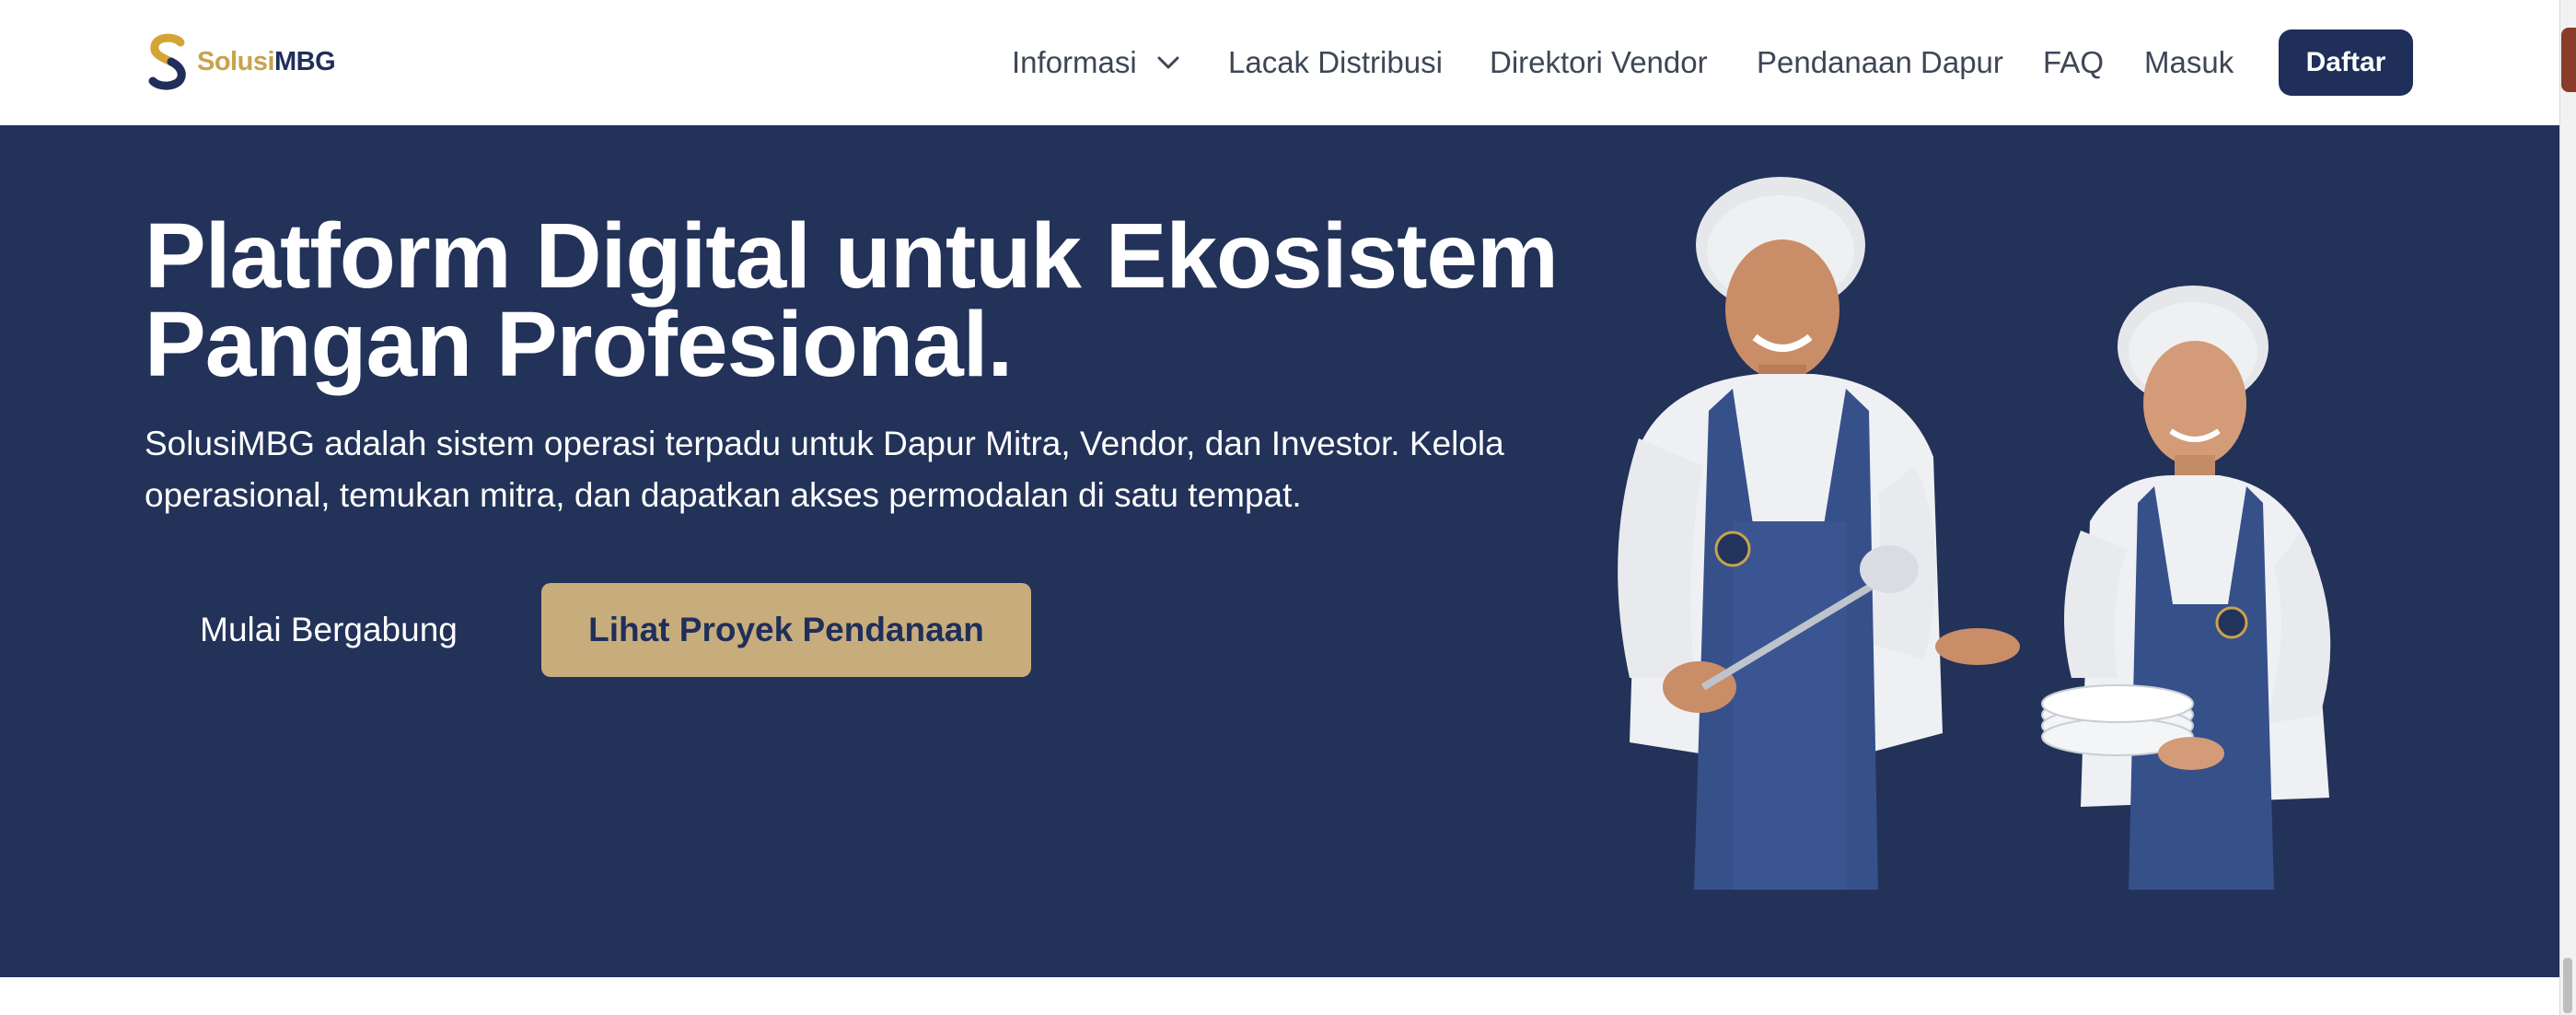  I want to click on lihat-proyek-pendanaan-button: Lihat Proyek Pendanaan, so click(786, 630).